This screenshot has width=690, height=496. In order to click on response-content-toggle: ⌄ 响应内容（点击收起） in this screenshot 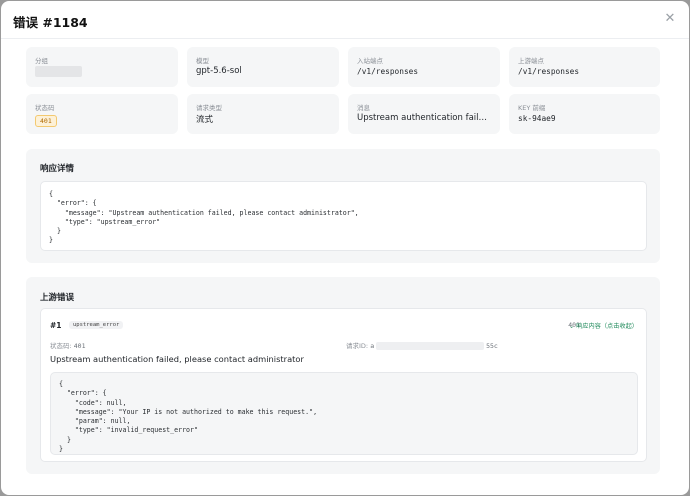, I will do `click(603, 325)`.